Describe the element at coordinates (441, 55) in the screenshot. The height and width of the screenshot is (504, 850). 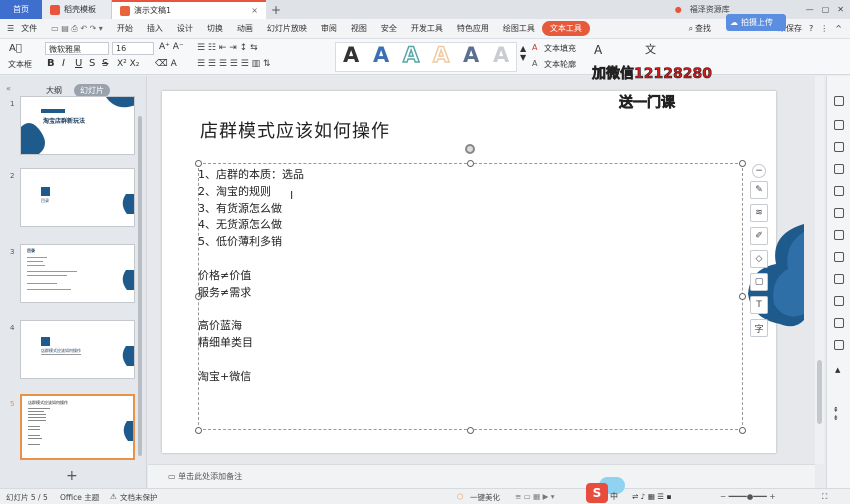
I see `style-orange-outline: A` at that location.